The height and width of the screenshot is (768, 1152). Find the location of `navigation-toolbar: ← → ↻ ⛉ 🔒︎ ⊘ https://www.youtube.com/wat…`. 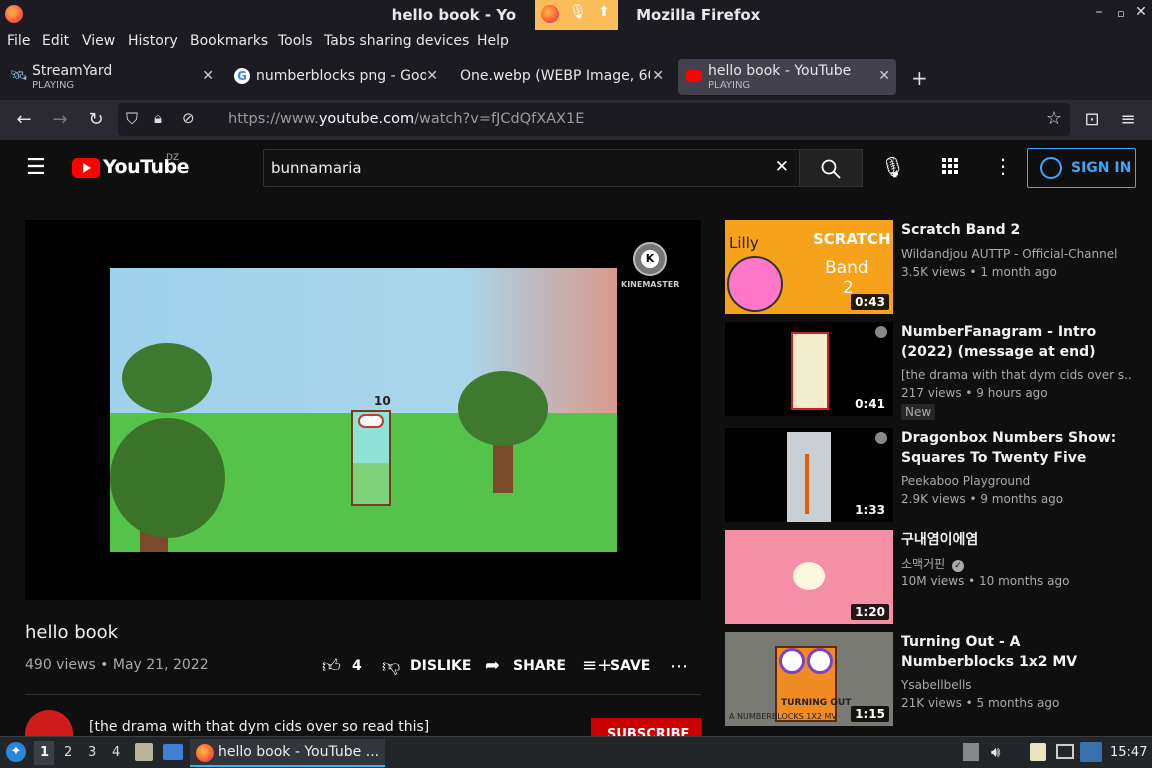

navigation-toolbar: ← → ↻ ⛉ 🔒︎ ⊘ https://www.youtube.com/wat… is located at coordinates (576, 120).